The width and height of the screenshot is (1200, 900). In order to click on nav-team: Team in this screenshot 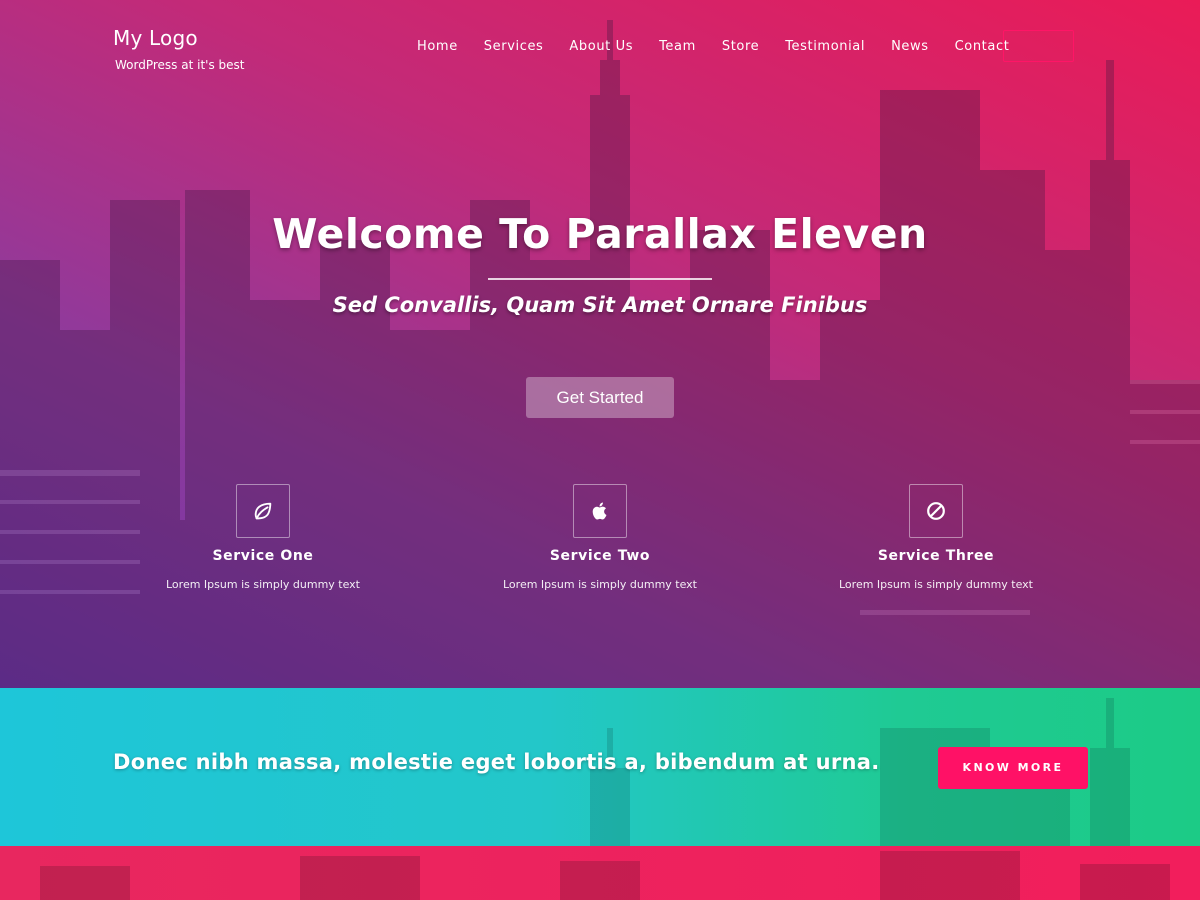, I will do `click(677, 47)`.